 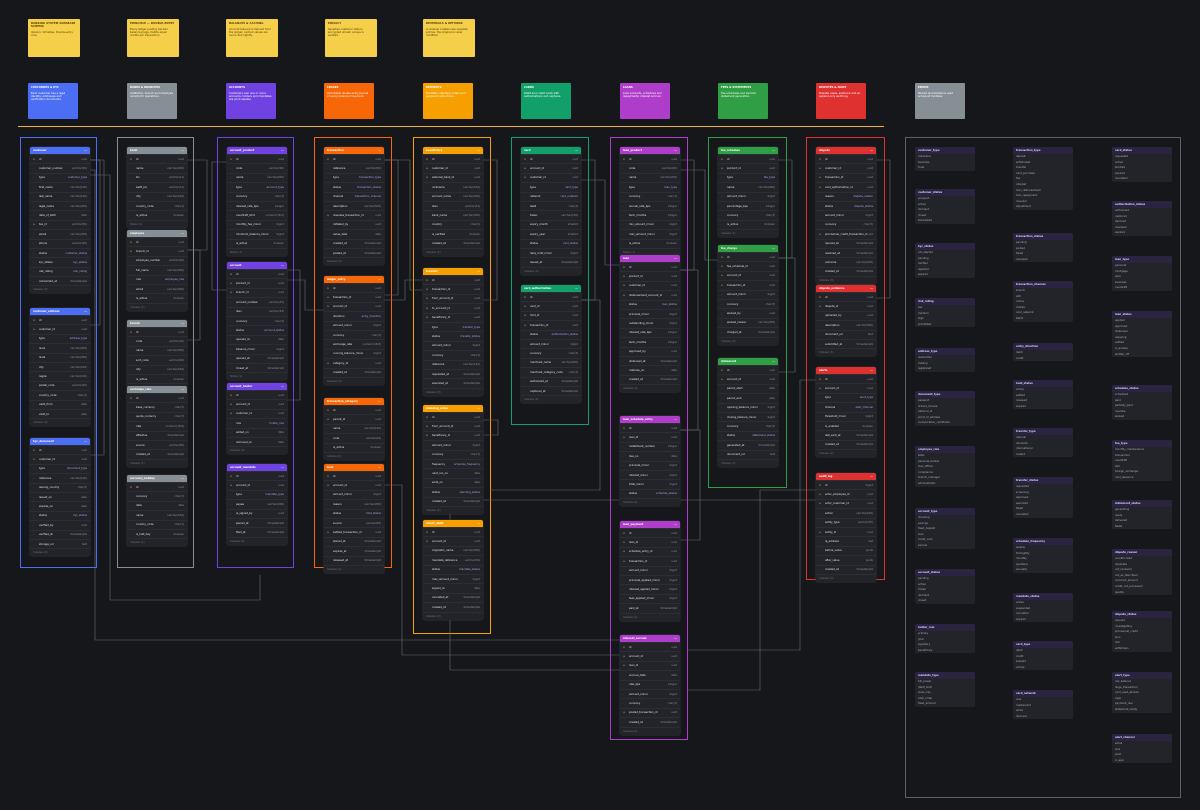 I want to click on table-row: · waived_by uuid, so click(x=748, y=312).